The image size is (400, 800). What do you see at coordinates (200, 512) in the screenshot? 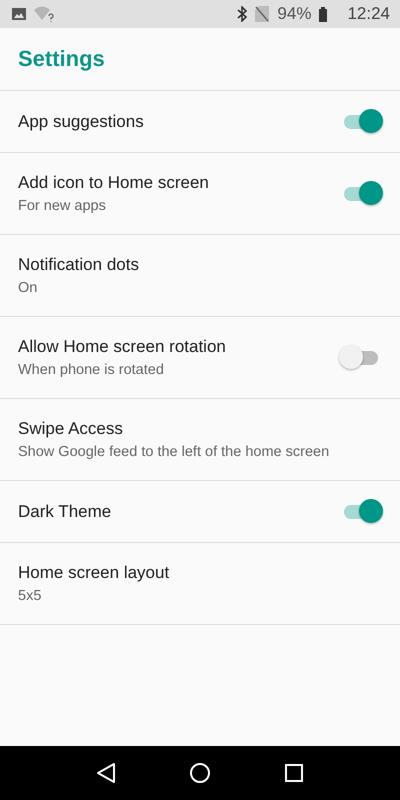
I see `settings-row: Dark Theme` at bounding box center [200, 512].